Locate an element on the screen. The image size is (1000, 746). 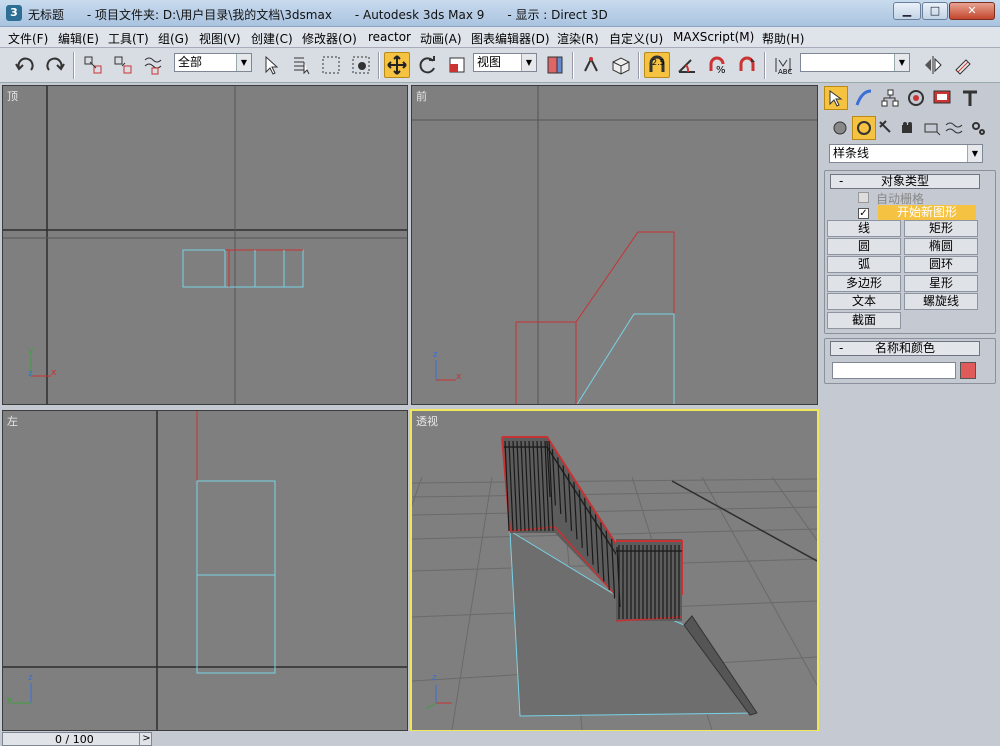
modify-tab-icon is located at coordinates (864, 98).